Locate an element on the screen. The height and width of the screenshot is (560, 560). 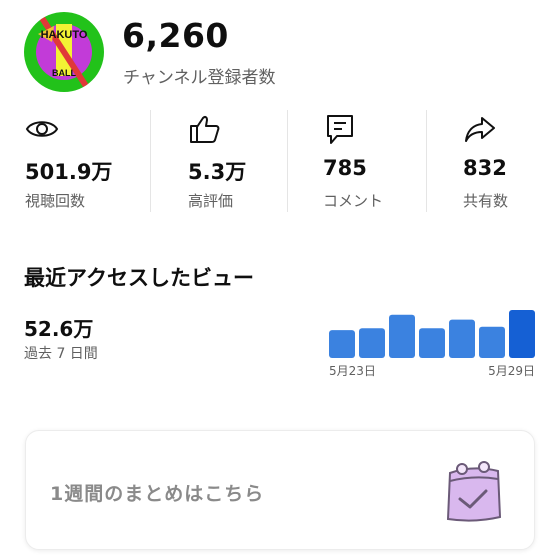
recent-views-period: 過去 7 日間 is located at coordinates (61, 354).